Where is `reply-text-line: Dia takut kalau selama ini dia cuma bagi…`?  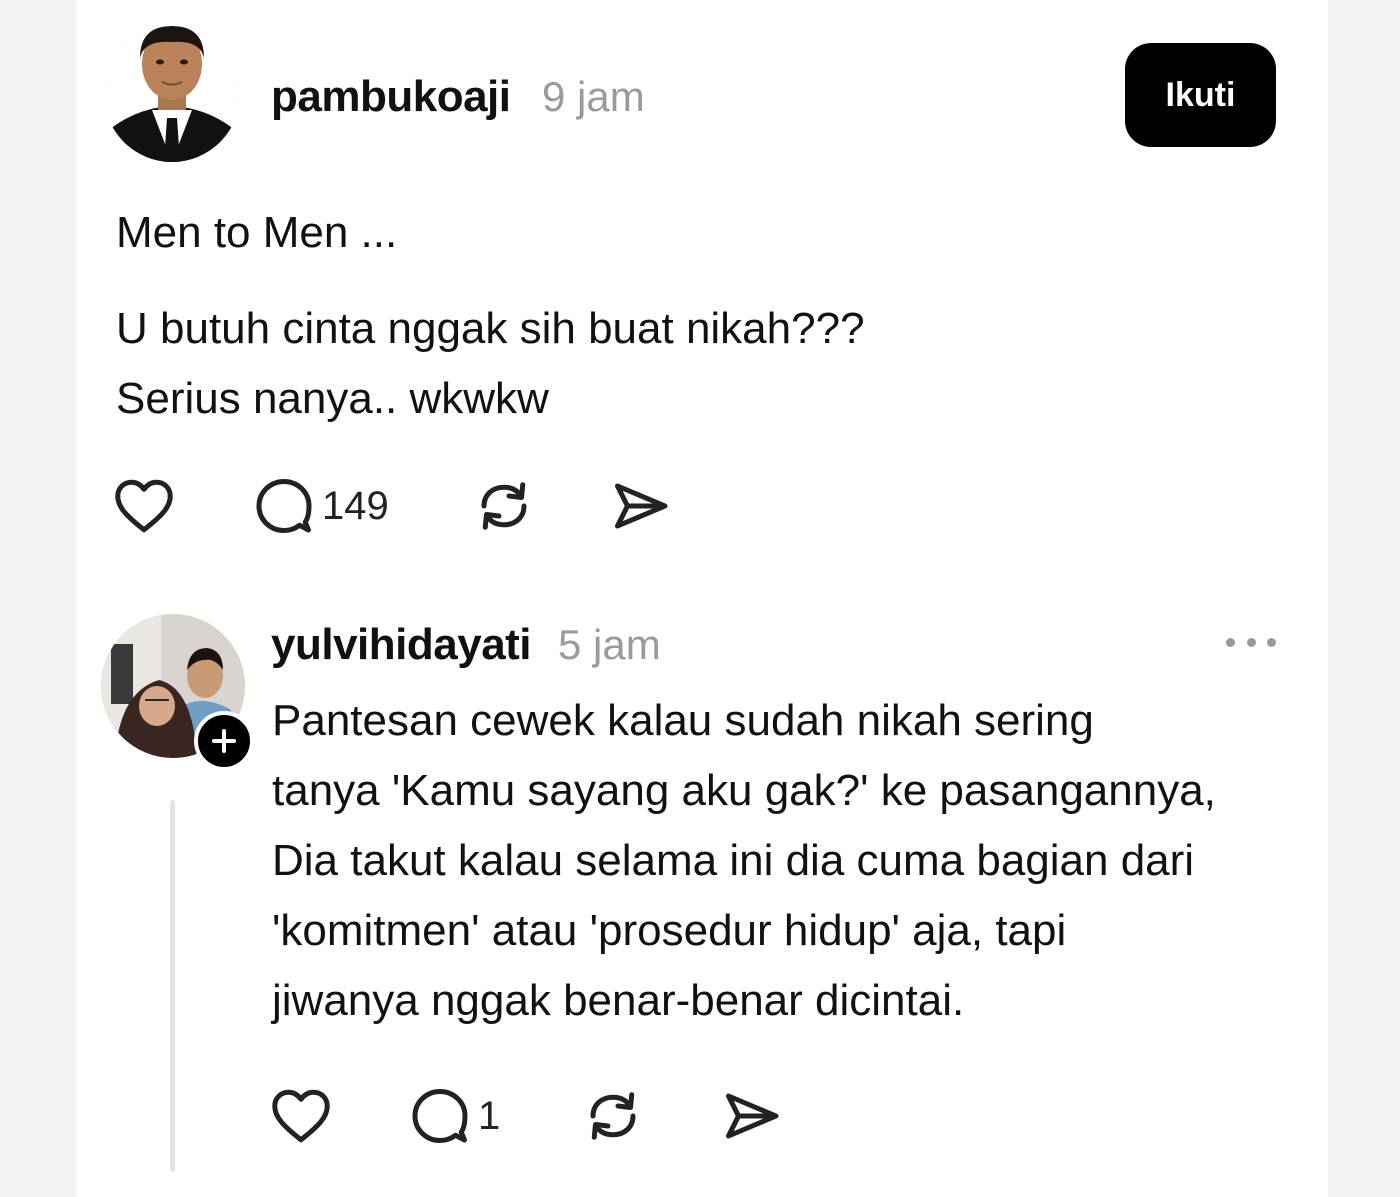 reply-text-line: Dia takut kalau selama ini dia cuma bagi… is located at coordinates (733, 860).